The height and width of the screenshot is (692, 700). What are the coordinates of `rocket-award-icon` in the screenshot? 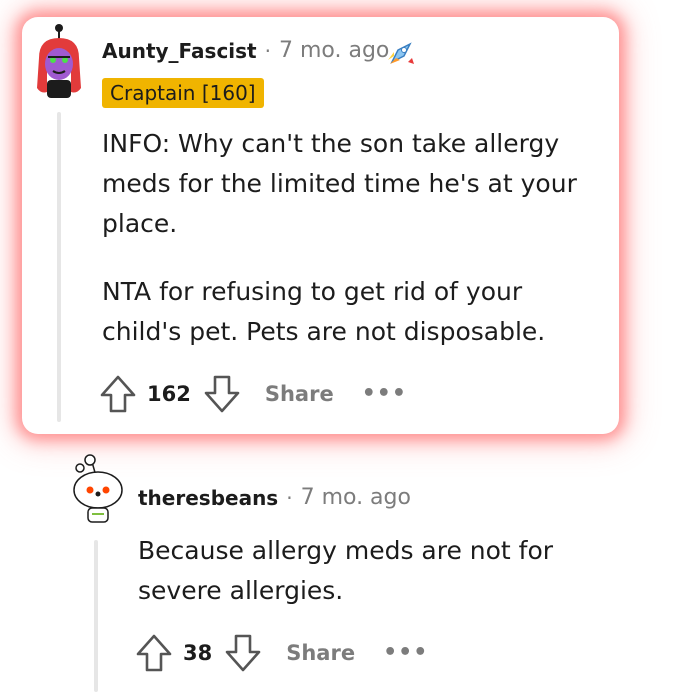 It's located at (401, 53).